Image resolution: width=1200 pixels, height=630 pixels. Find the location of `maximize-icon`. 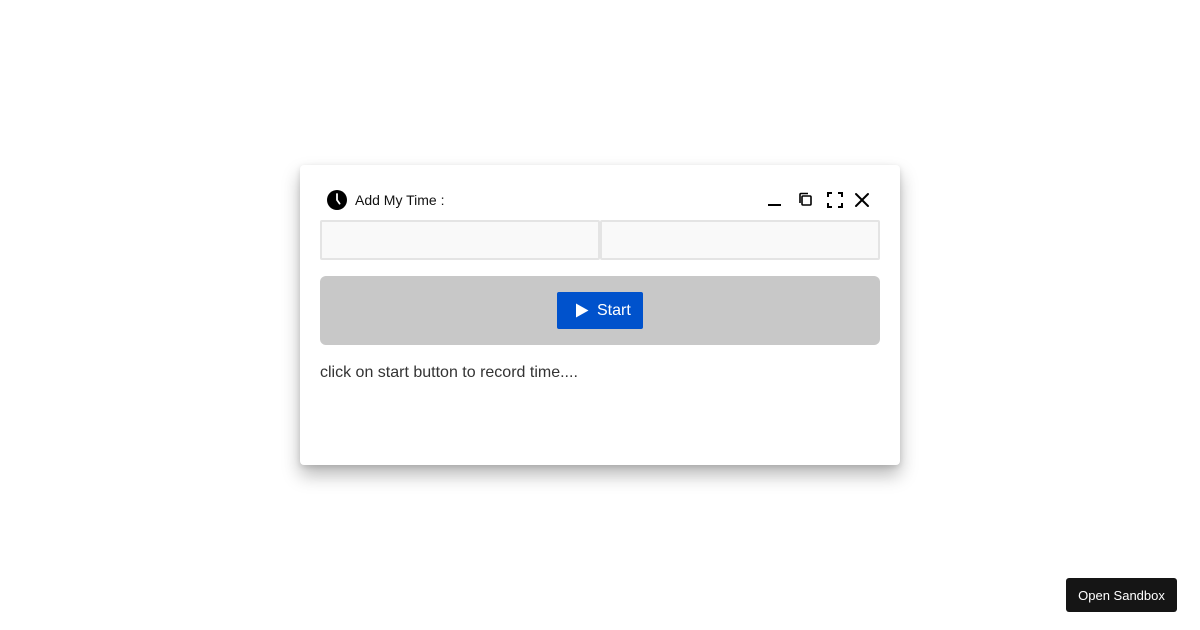

maximize-icon is located at coordinates (835, 200).